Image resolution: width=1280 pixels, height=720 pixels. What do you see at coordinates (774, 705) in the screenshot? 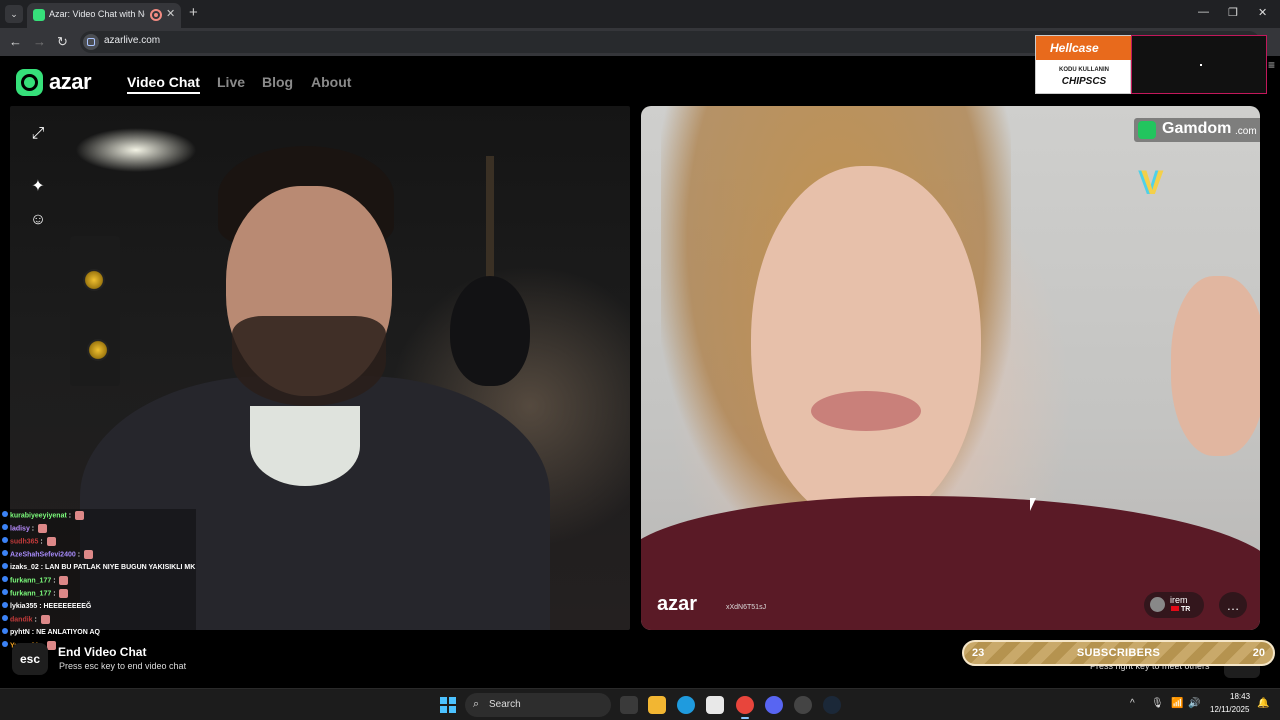
I see `discord-icon` at bounding box center [774, 705].